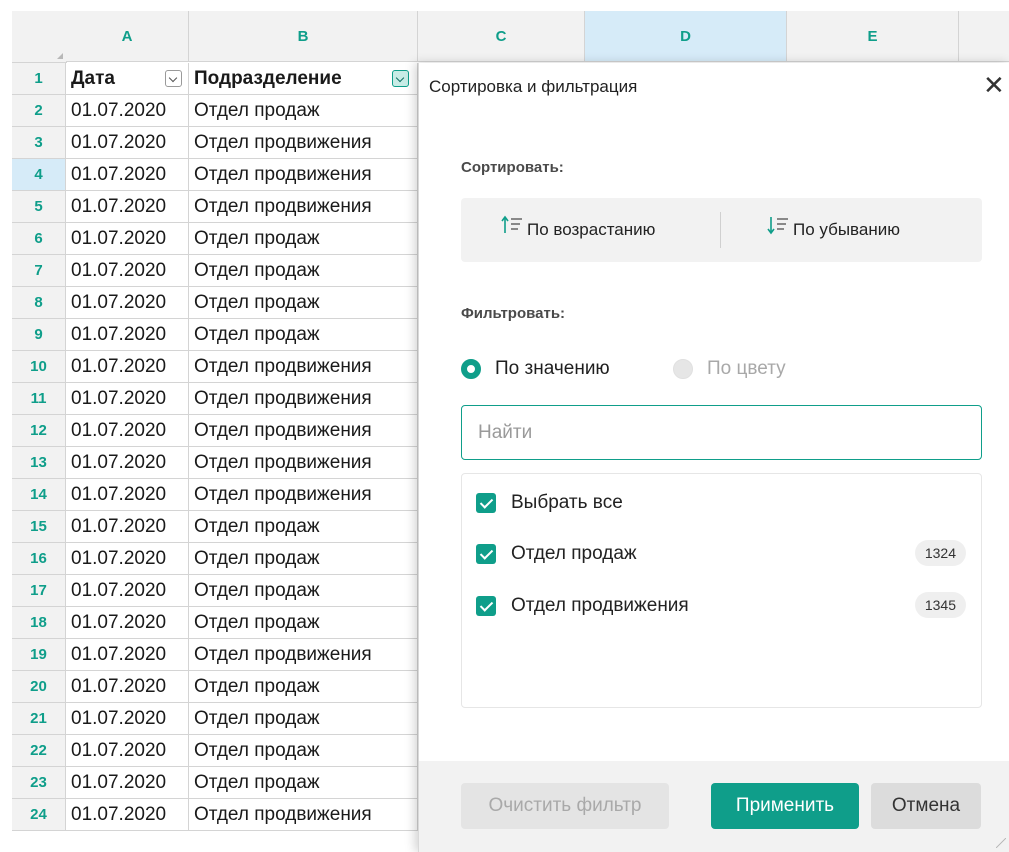 The image size is (1009, 852). Describe the element at coordinates (721, 605) in the screenshot. I see `filter-value-item: Отдел продвижения 1345` at that location.